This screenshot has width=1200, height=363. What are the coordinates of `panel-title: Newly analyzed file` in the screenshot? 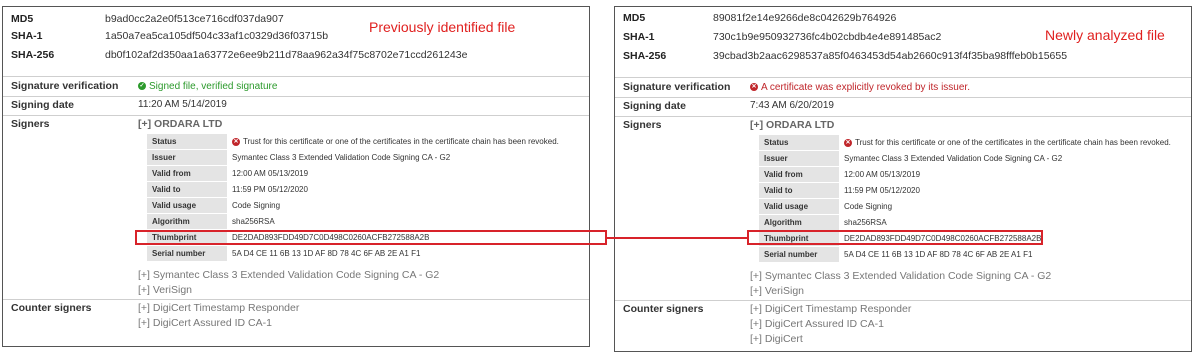 It's located at (1105, 35).